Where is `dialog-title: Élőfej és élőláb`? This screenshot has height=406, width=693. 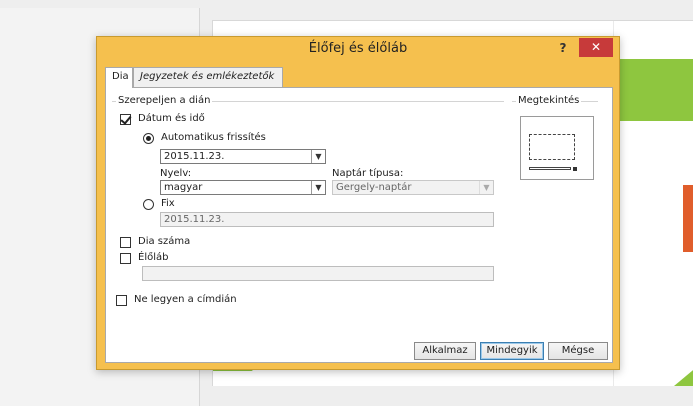
dialog-title: Élőfej és élőláb is located at coordinates (358, 48).